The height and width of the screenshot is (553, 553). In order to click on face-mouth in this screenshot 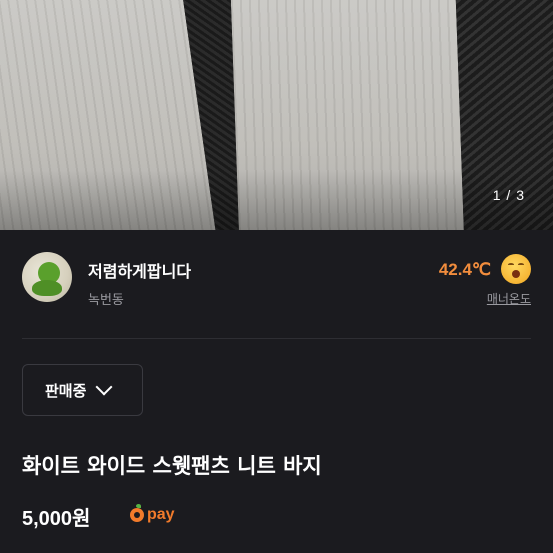, I will do `click(516, 274)`.